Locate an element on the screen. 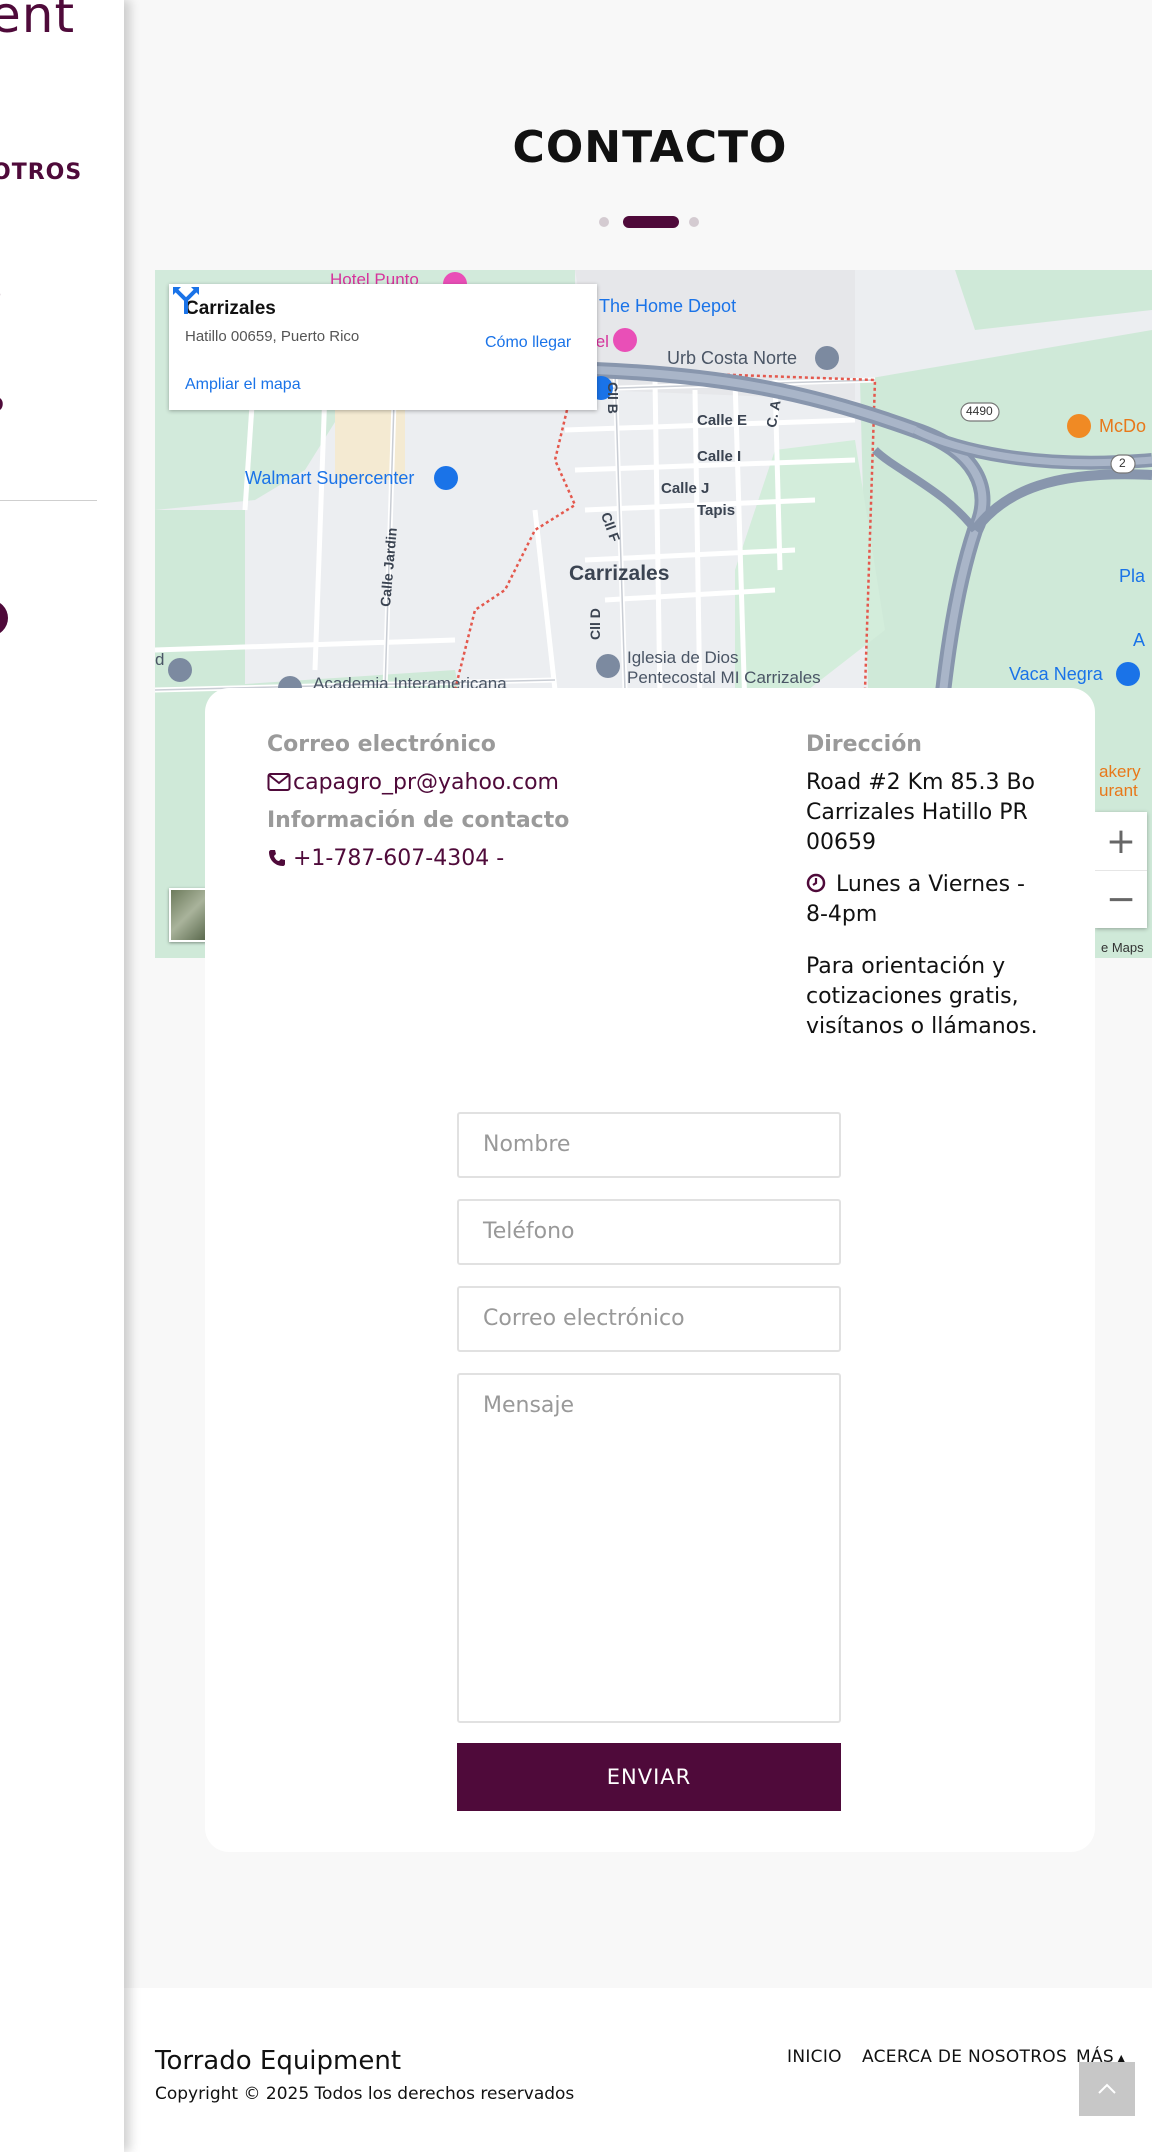  sidebar: ent OTROS ‚ o is located at coordinates (62, 1076).